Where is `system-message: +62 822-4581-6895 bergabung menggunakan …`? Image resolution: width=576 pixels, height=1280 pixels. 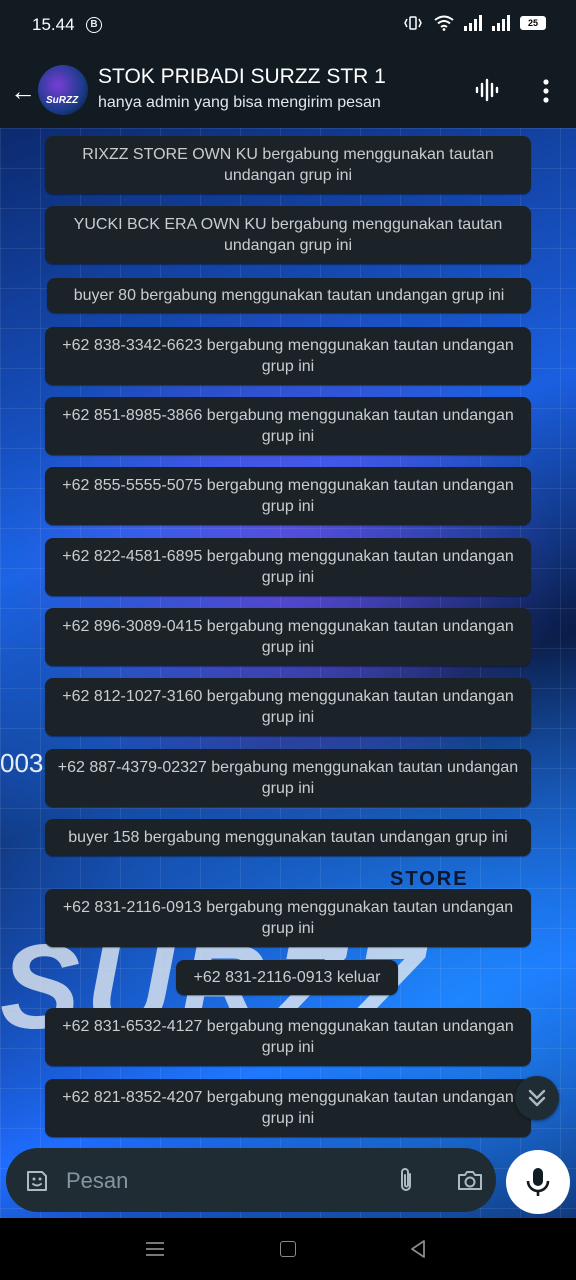 system-message: +62 822-4581-6895 bergabung menggunakan … is located at coordinates (288, 567).